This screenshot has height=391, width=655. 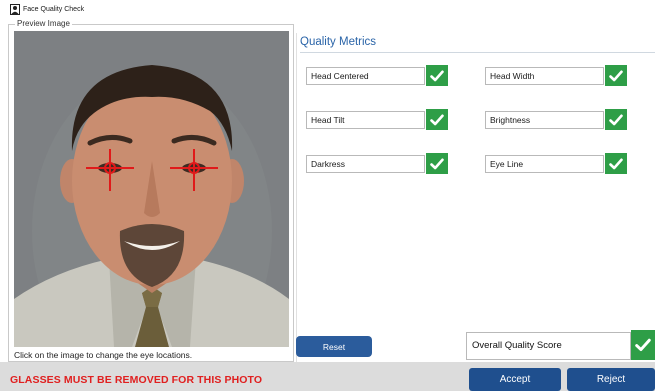 I want to click on overall-quality-score: Overall Quality Score, so click(x=548, y=346).